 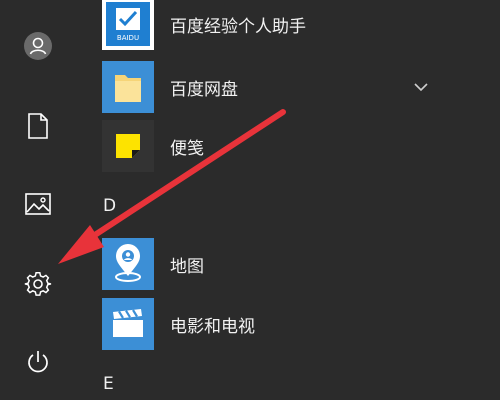 What do you see at coordinates (187, 148) in the screenshot?
I see `app-label: 便笺` at bounding box center [187, 148].